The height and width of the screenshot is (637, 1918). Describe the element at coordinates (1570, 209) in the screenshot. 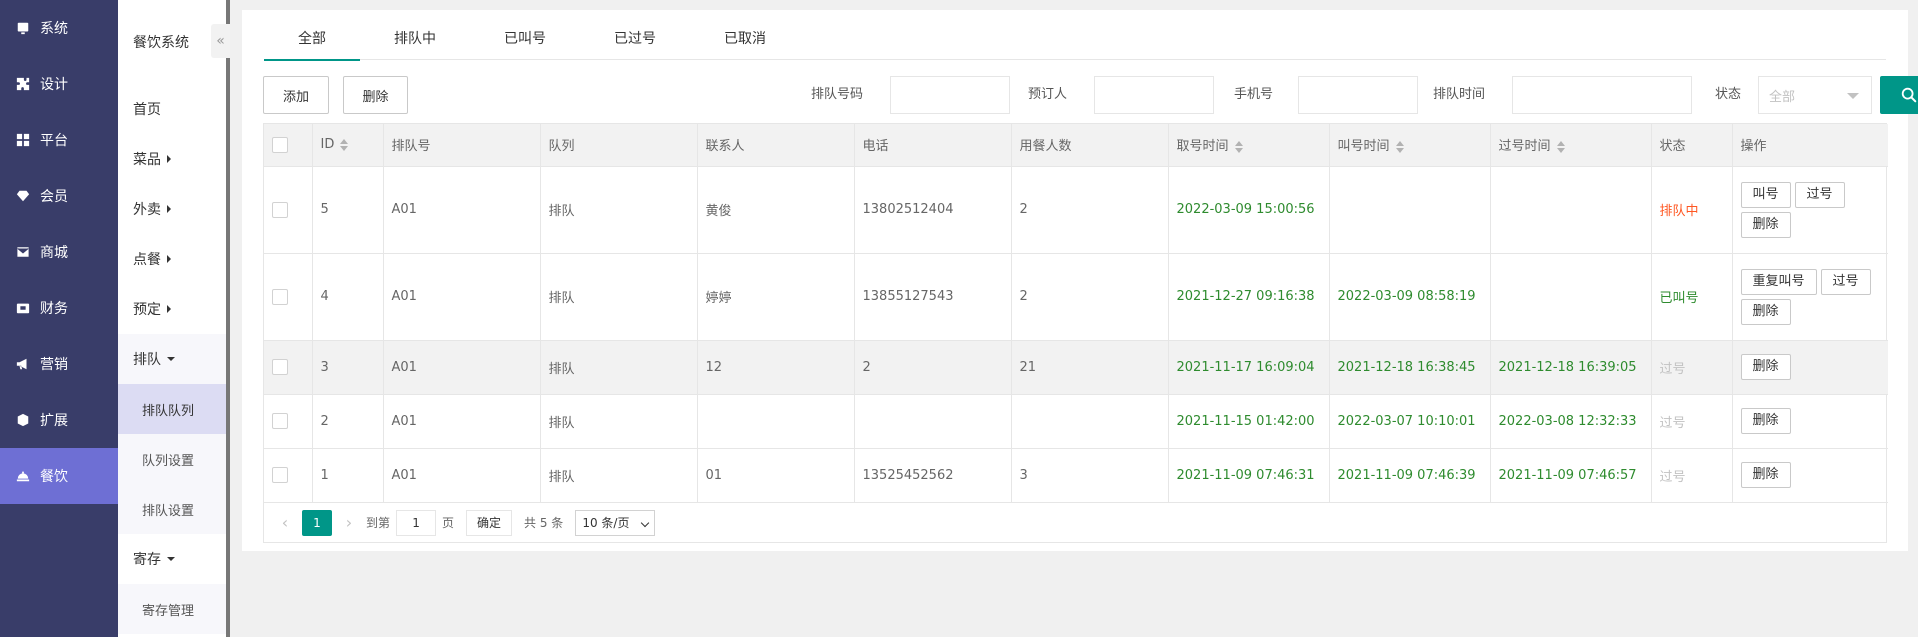

I see `cell-pass-time` at that location.